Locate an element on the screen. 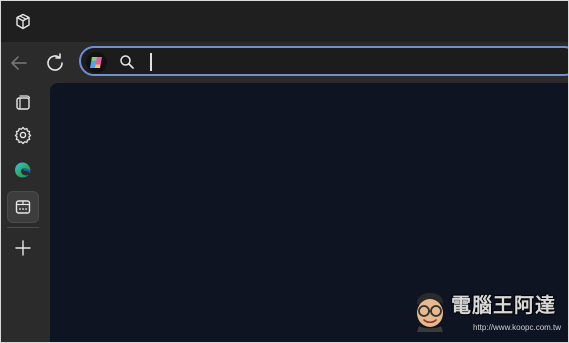  sidebar-divider is located at coordinates (23, 227).